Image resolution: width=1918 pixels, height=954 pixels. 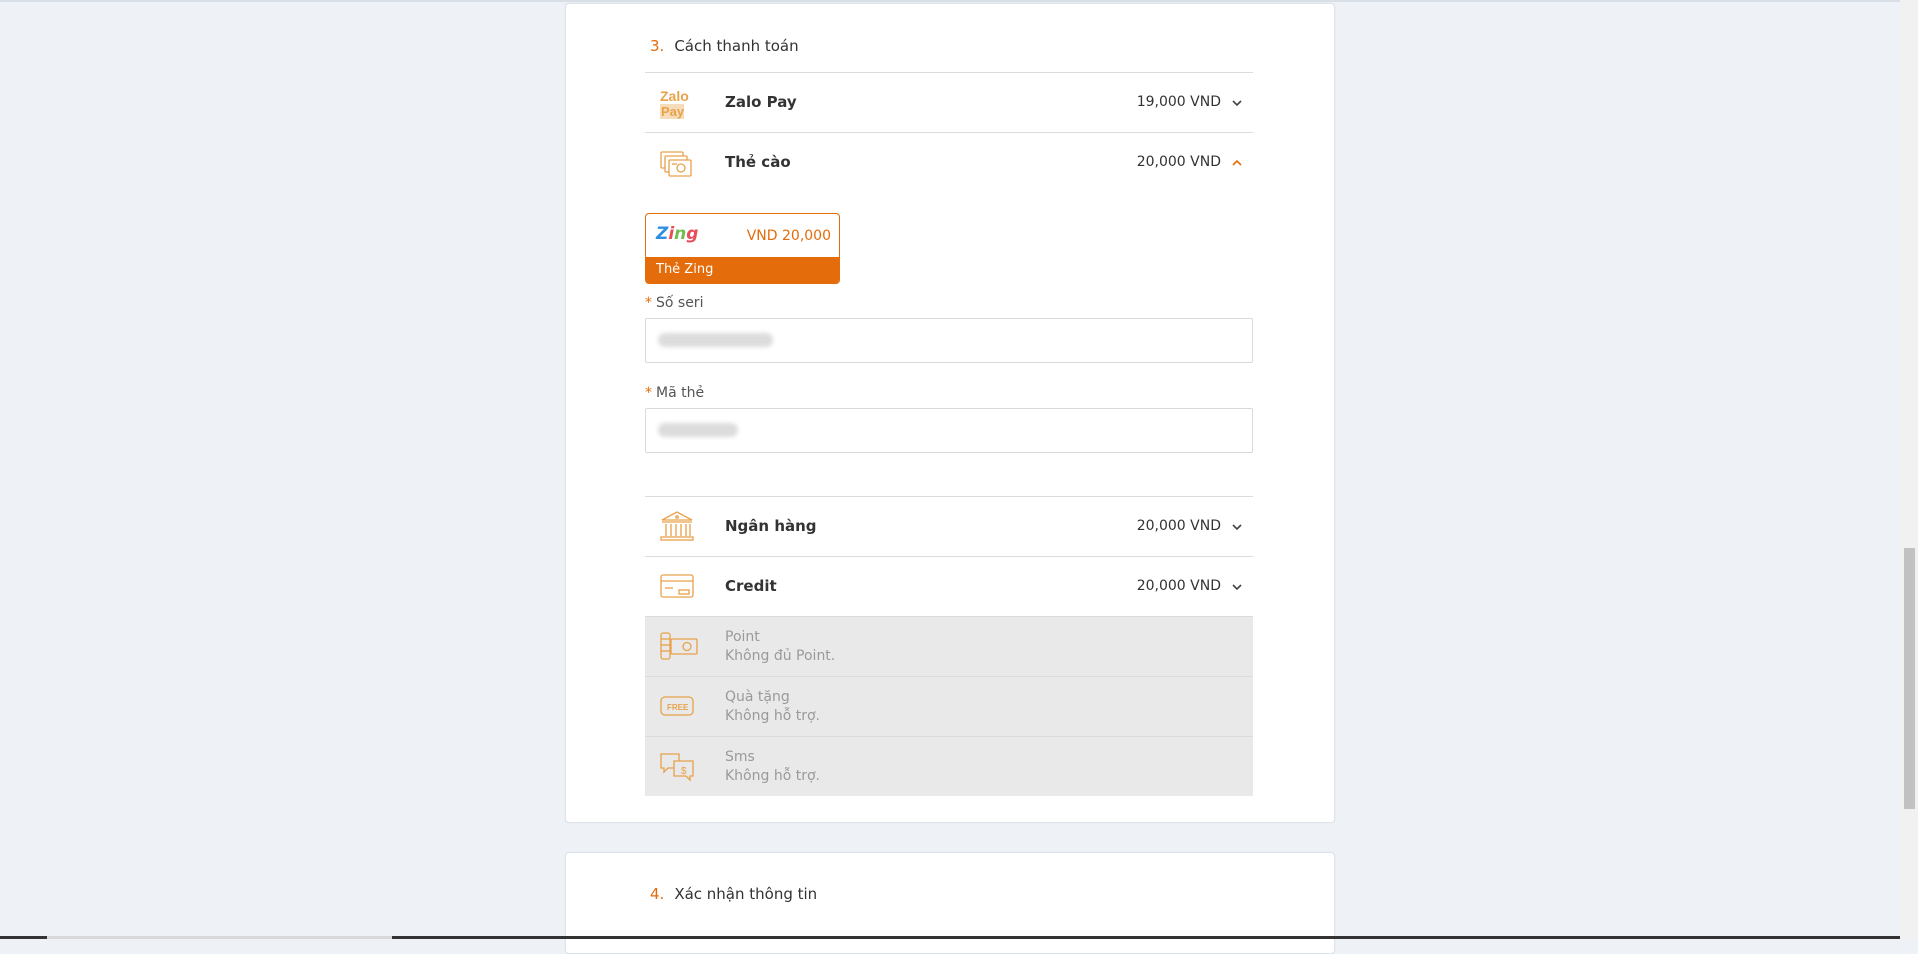 I want to click on method-price: 19,000 VND, so click(x=1178, y=102).